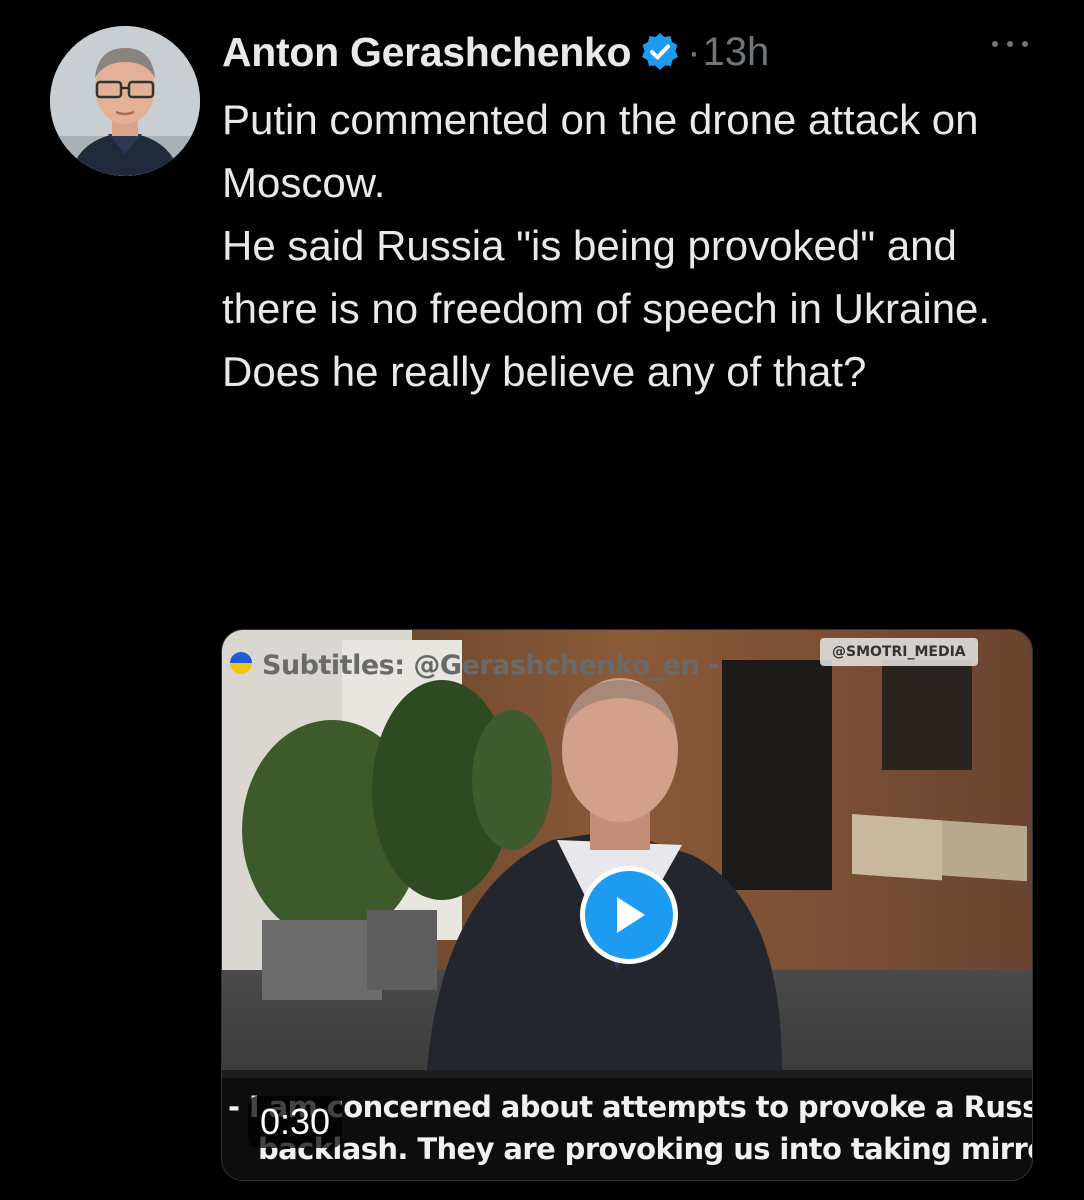 The width and height of the screenshot is (1084, 1200). What do you see at coordinates (544, 371) in the screenshot?
I see `tweet-paragraph-3: Does he really believe any of that?` at bounding box center [544, 371].